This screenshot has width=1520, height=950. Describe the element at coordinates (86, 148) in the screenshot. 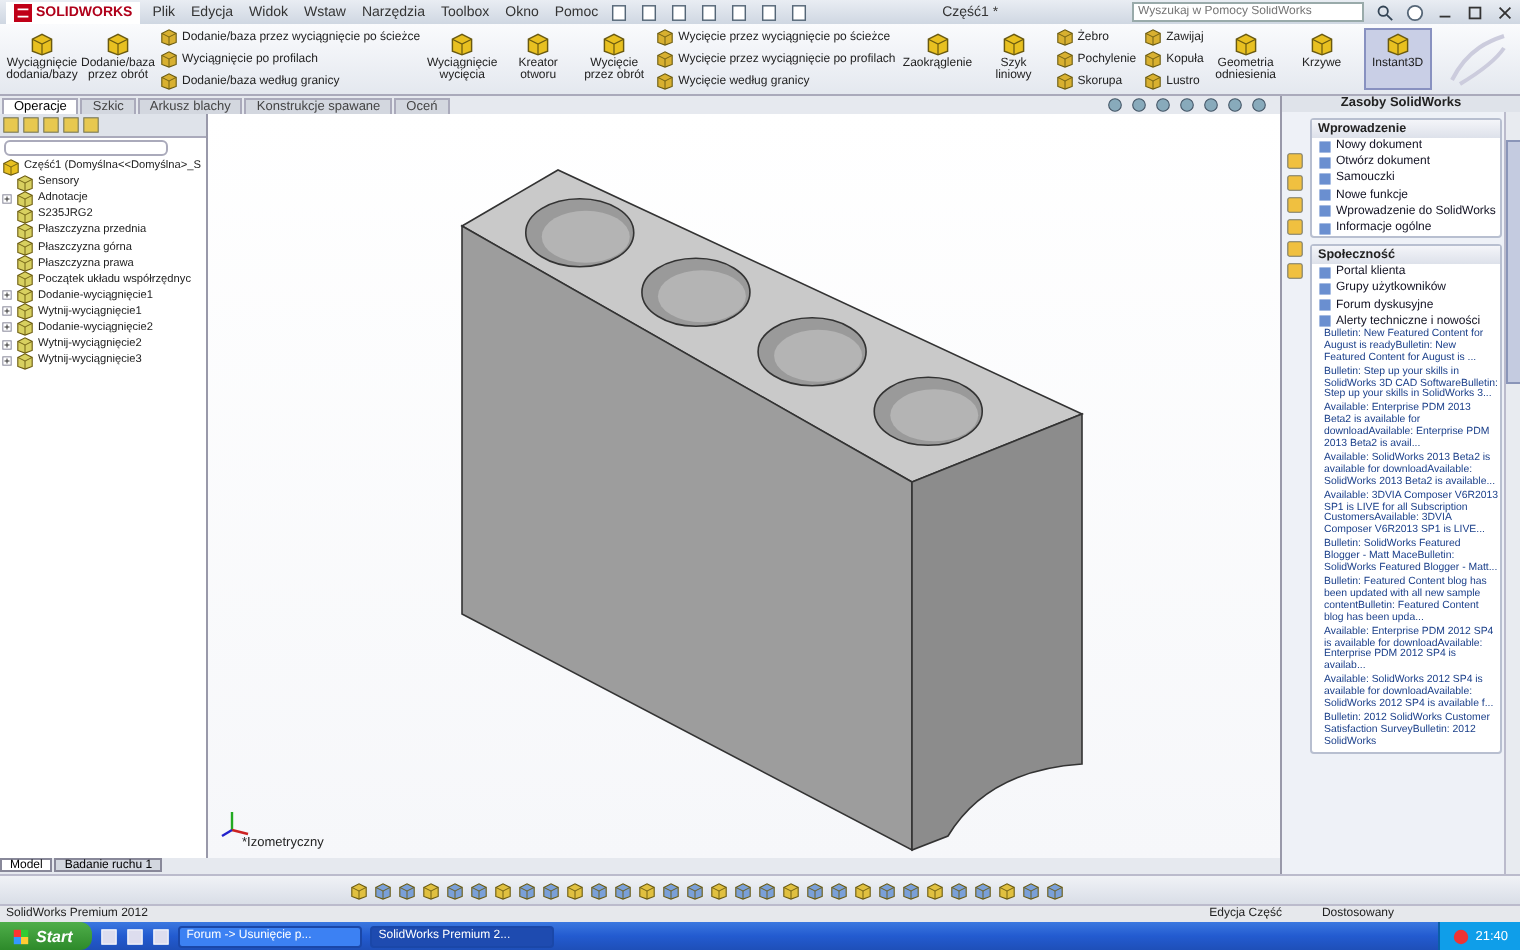

I see `filter-field` at that location.